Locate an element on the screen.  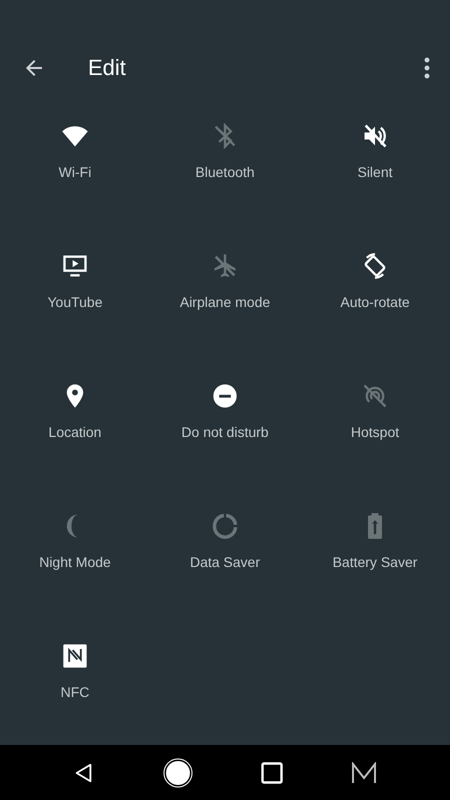
more-options-icon is located at coordinates (427, 67).